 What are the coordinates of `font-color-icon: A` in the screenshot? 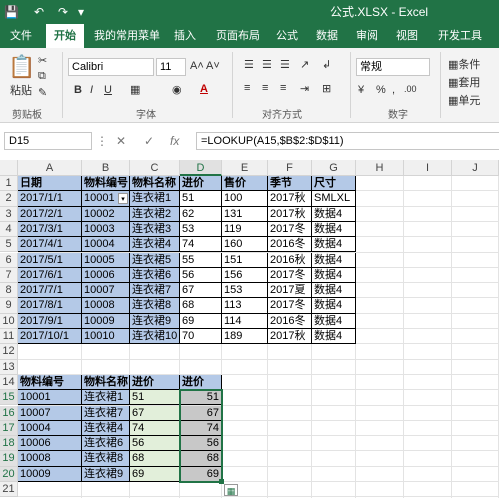 It's located at (204, 89).